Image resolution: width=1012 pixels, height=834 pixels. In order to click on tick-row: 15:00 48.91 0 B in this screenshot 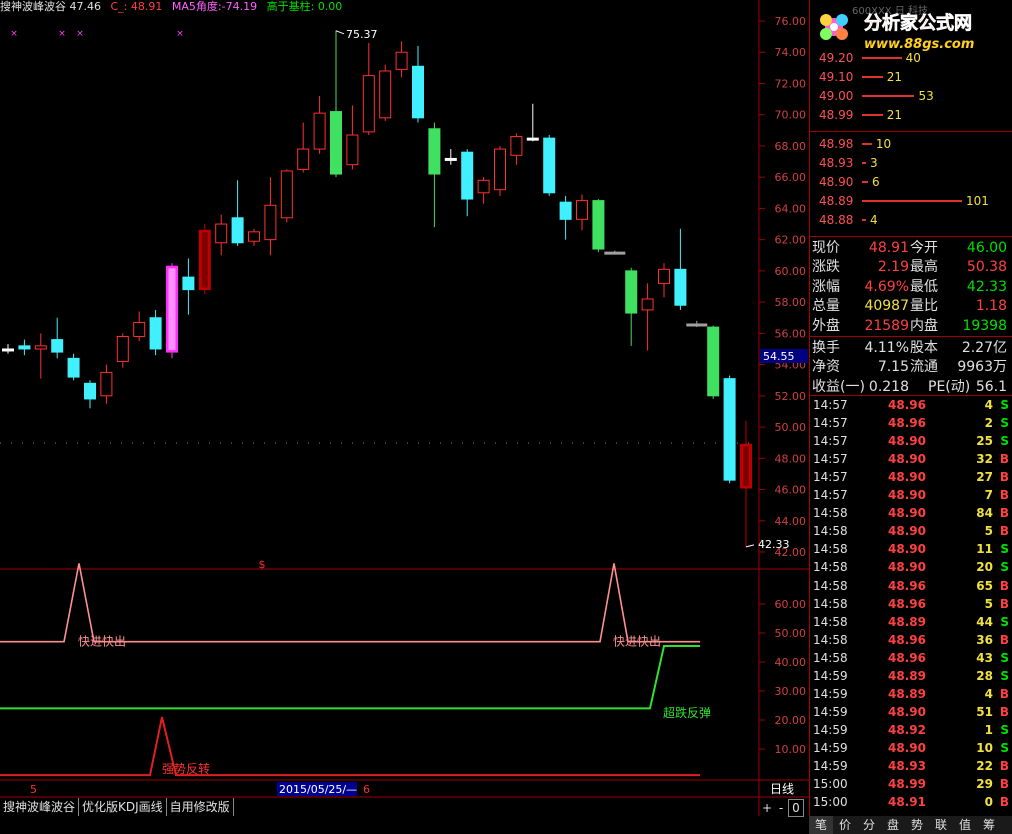, I will do `click(911, 802)`.